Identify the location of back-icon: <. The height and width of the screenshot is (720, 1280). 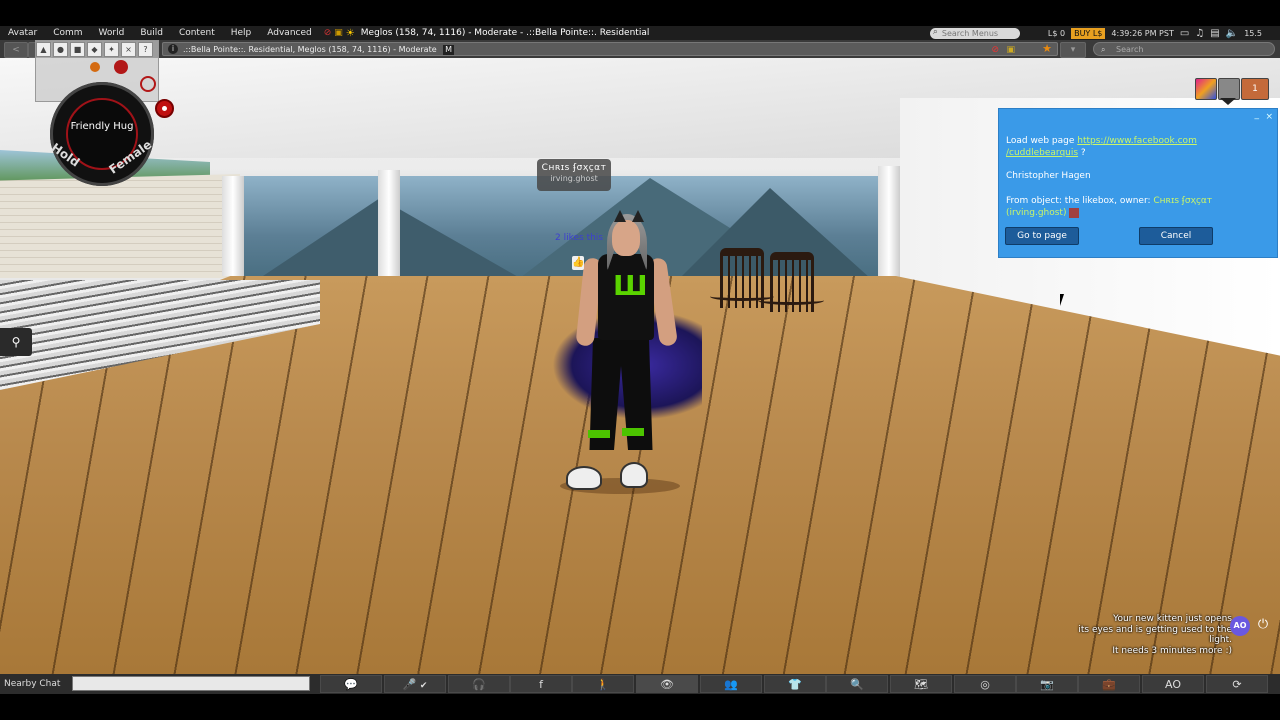
(16, 50).